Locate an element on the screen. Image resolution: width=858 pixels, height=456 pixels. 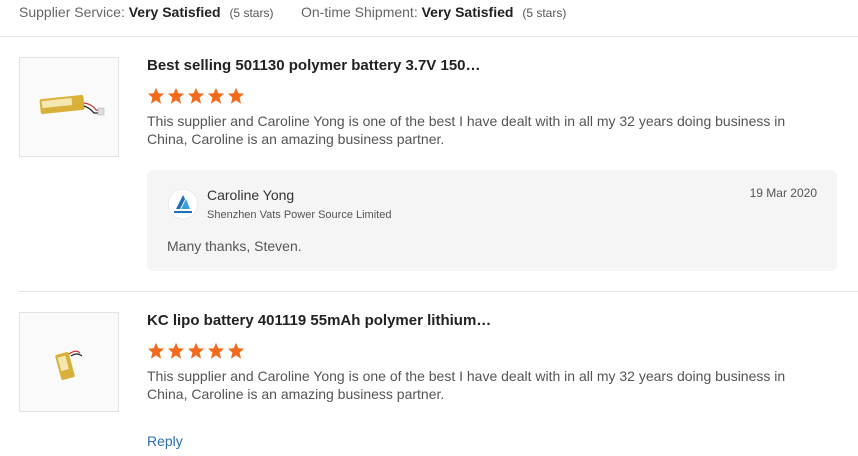
ontime-shipment-label: On-time Shipment: is located at coordinates (359, 12).